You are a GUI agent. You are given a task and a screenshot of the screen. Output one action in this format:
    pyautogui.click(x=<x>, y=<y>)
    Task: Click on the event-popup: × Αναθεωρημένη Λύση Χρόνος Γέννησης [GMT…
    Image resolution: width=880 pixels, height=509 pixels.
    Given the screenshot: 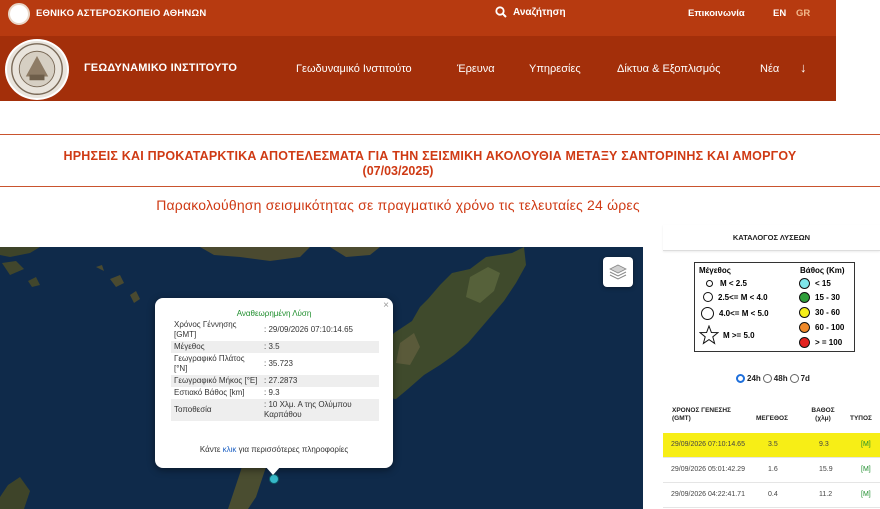 What is the action you would take?
    pyautogui.click(x=274, y=386)
    